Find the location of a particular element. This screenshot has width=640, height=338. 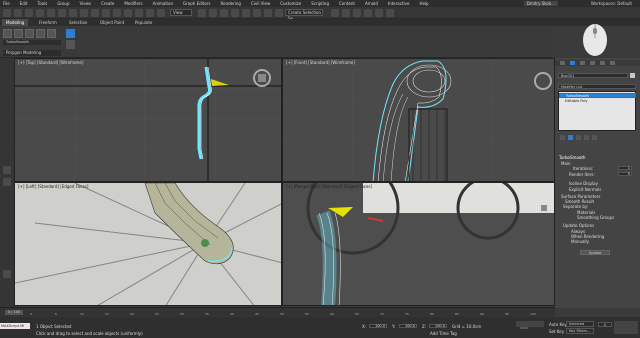

window-crossing-icon is located at coordinates (106, 13).